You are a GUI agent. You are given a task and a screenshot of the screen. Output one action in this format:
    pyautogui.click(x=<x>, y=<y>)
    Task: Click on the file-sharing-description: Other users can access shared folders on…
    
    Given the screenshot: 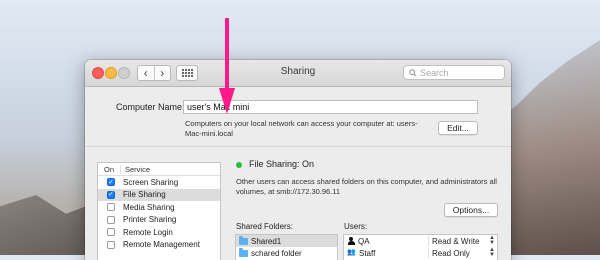 What is the action you would take?
    pyautogui.click(x=366, y=186)
    